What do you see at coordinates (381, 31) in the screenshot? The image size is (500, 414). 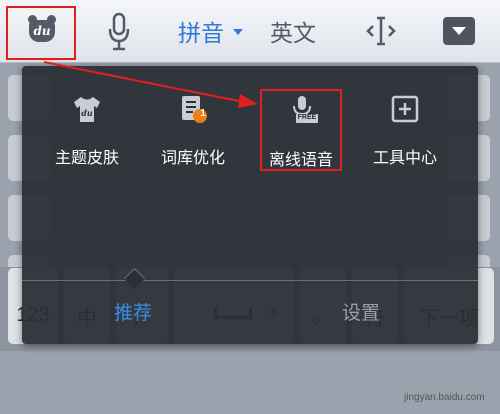 I see `cursor-move-icon` at bounding box center [381, 31].